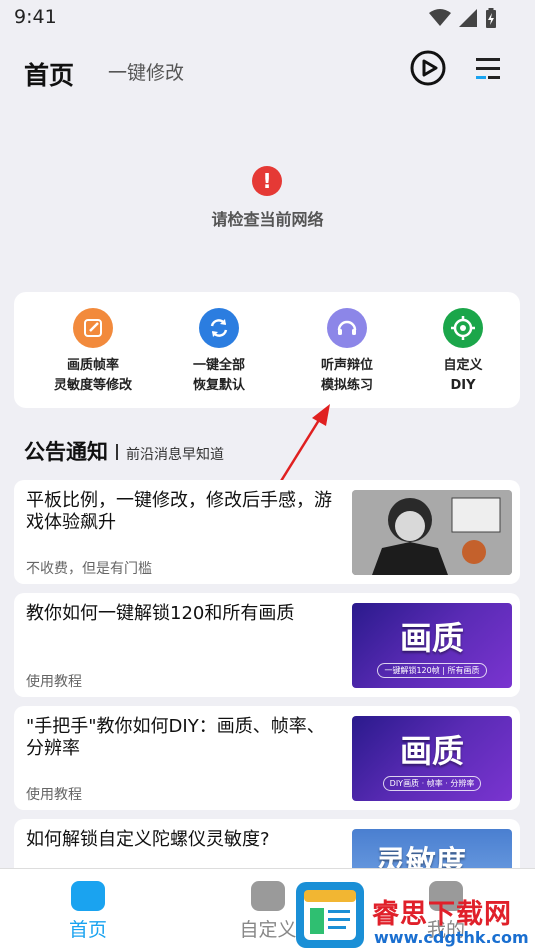 The width and height of the screenshot is (535, 952). I want to click on battery-icon, so click(491, 18).